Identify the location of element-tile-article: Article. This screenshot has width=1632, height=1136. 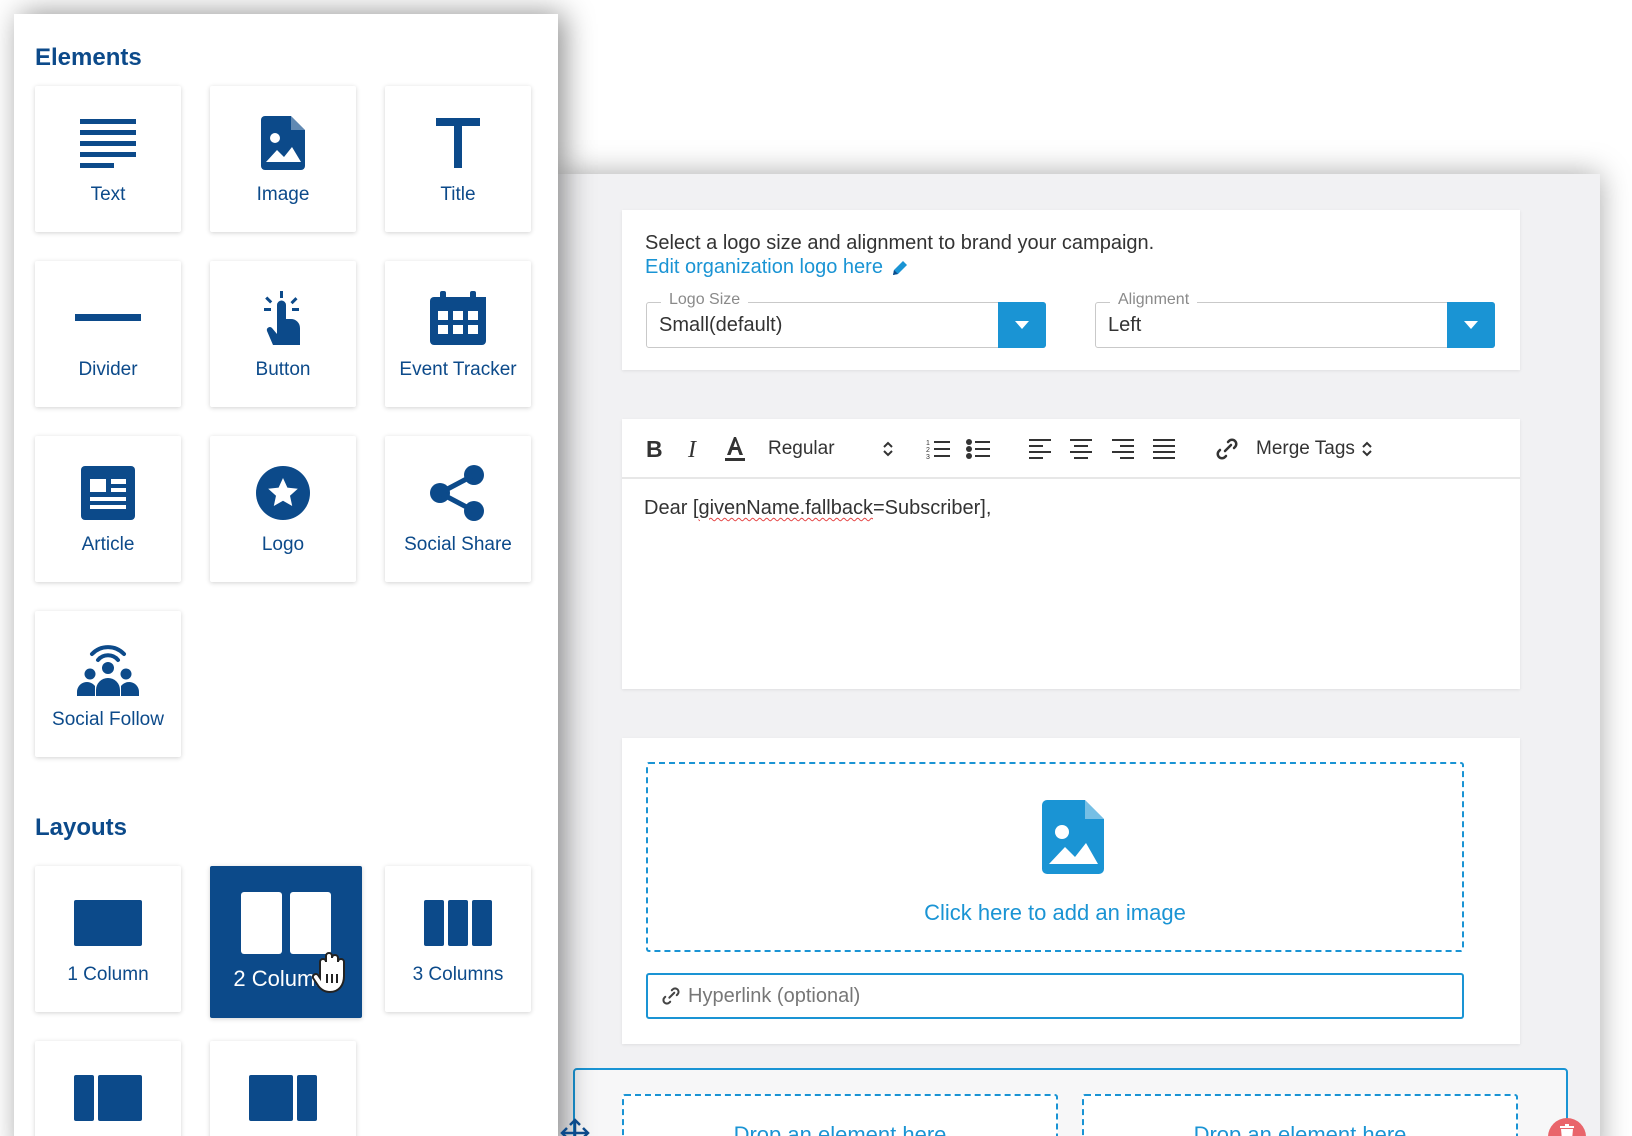
(108, 509).